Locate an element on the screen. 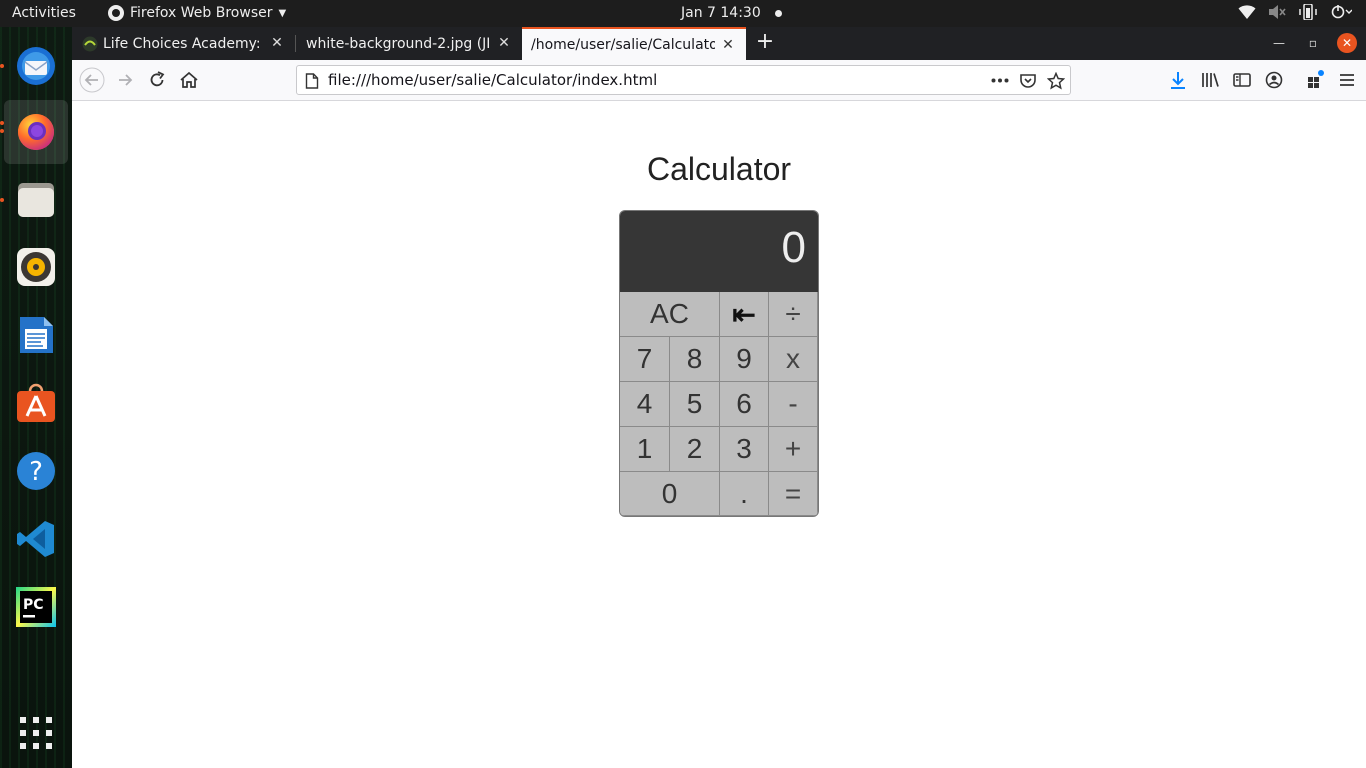 Image resolution: width=1366 pixels, height=768 pixels. thunderbird-icon is located at coordinates (36, 66).